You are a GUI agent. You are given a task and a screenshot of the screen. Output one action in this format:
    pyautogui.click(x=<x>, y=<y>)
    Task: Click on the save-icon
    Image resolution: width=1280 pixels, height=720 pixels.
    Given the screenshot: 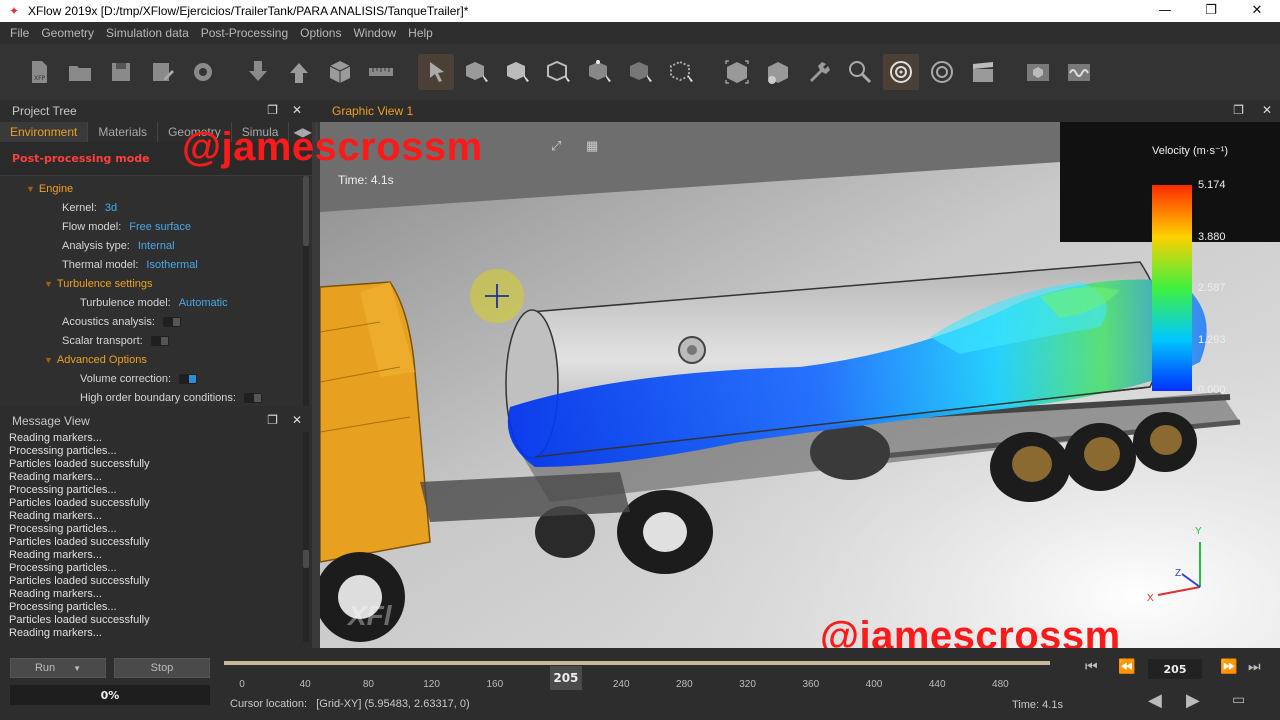 What is the action you would take?
    pyautogui.click(x=121, y=72)
    